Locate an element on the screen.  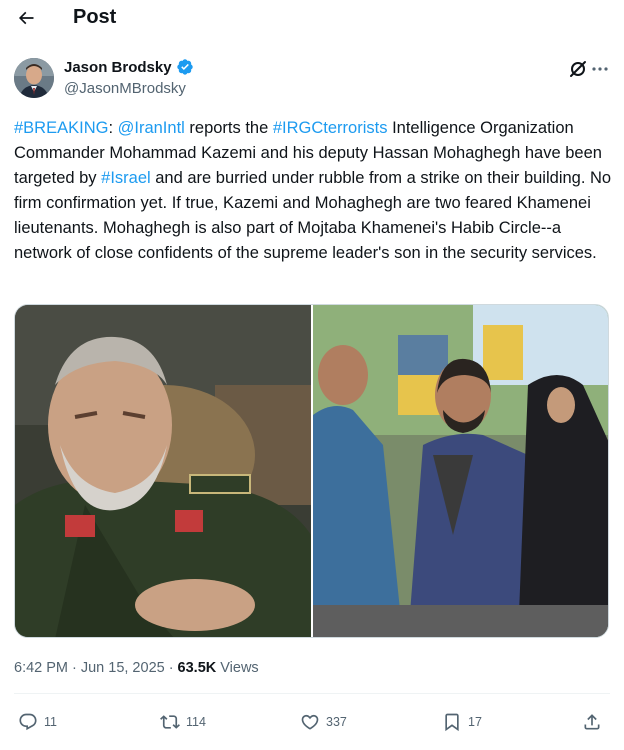
repost-count: 114 is located at coordinates (196, 722).